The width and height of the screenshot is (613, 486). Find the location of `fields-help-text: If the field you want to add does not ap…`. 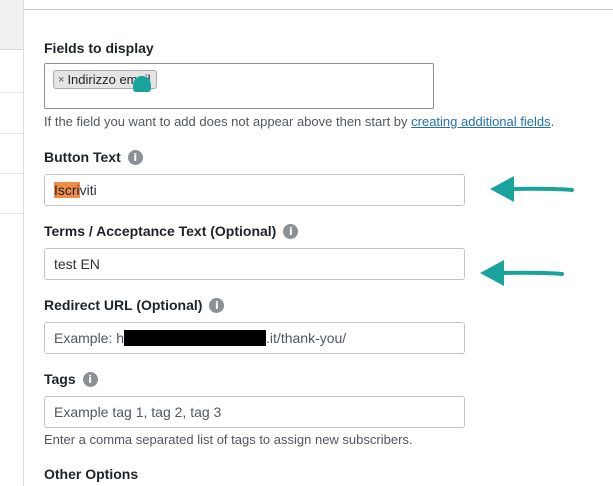

fields-help-text: If the field you want to add does not ap… is located at coordinates (299, 121).